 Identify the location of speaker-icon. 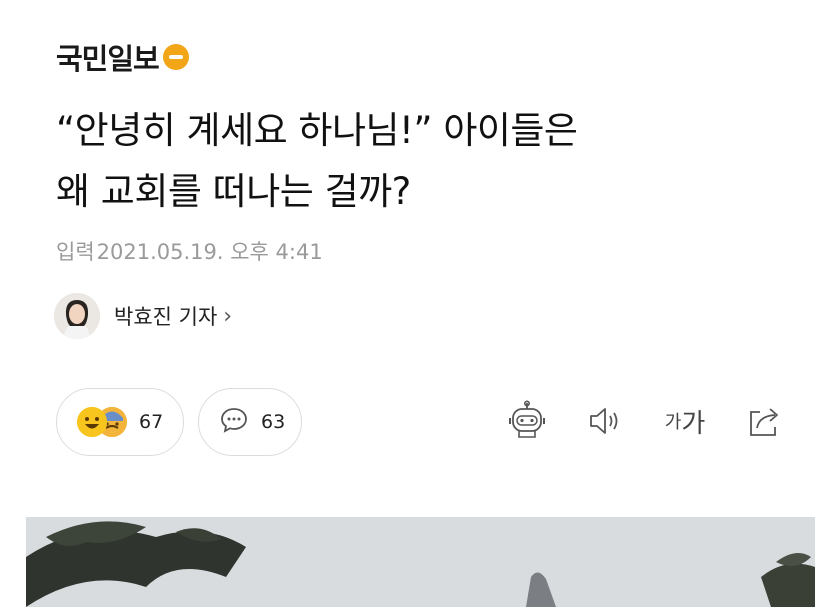
(605, 421).